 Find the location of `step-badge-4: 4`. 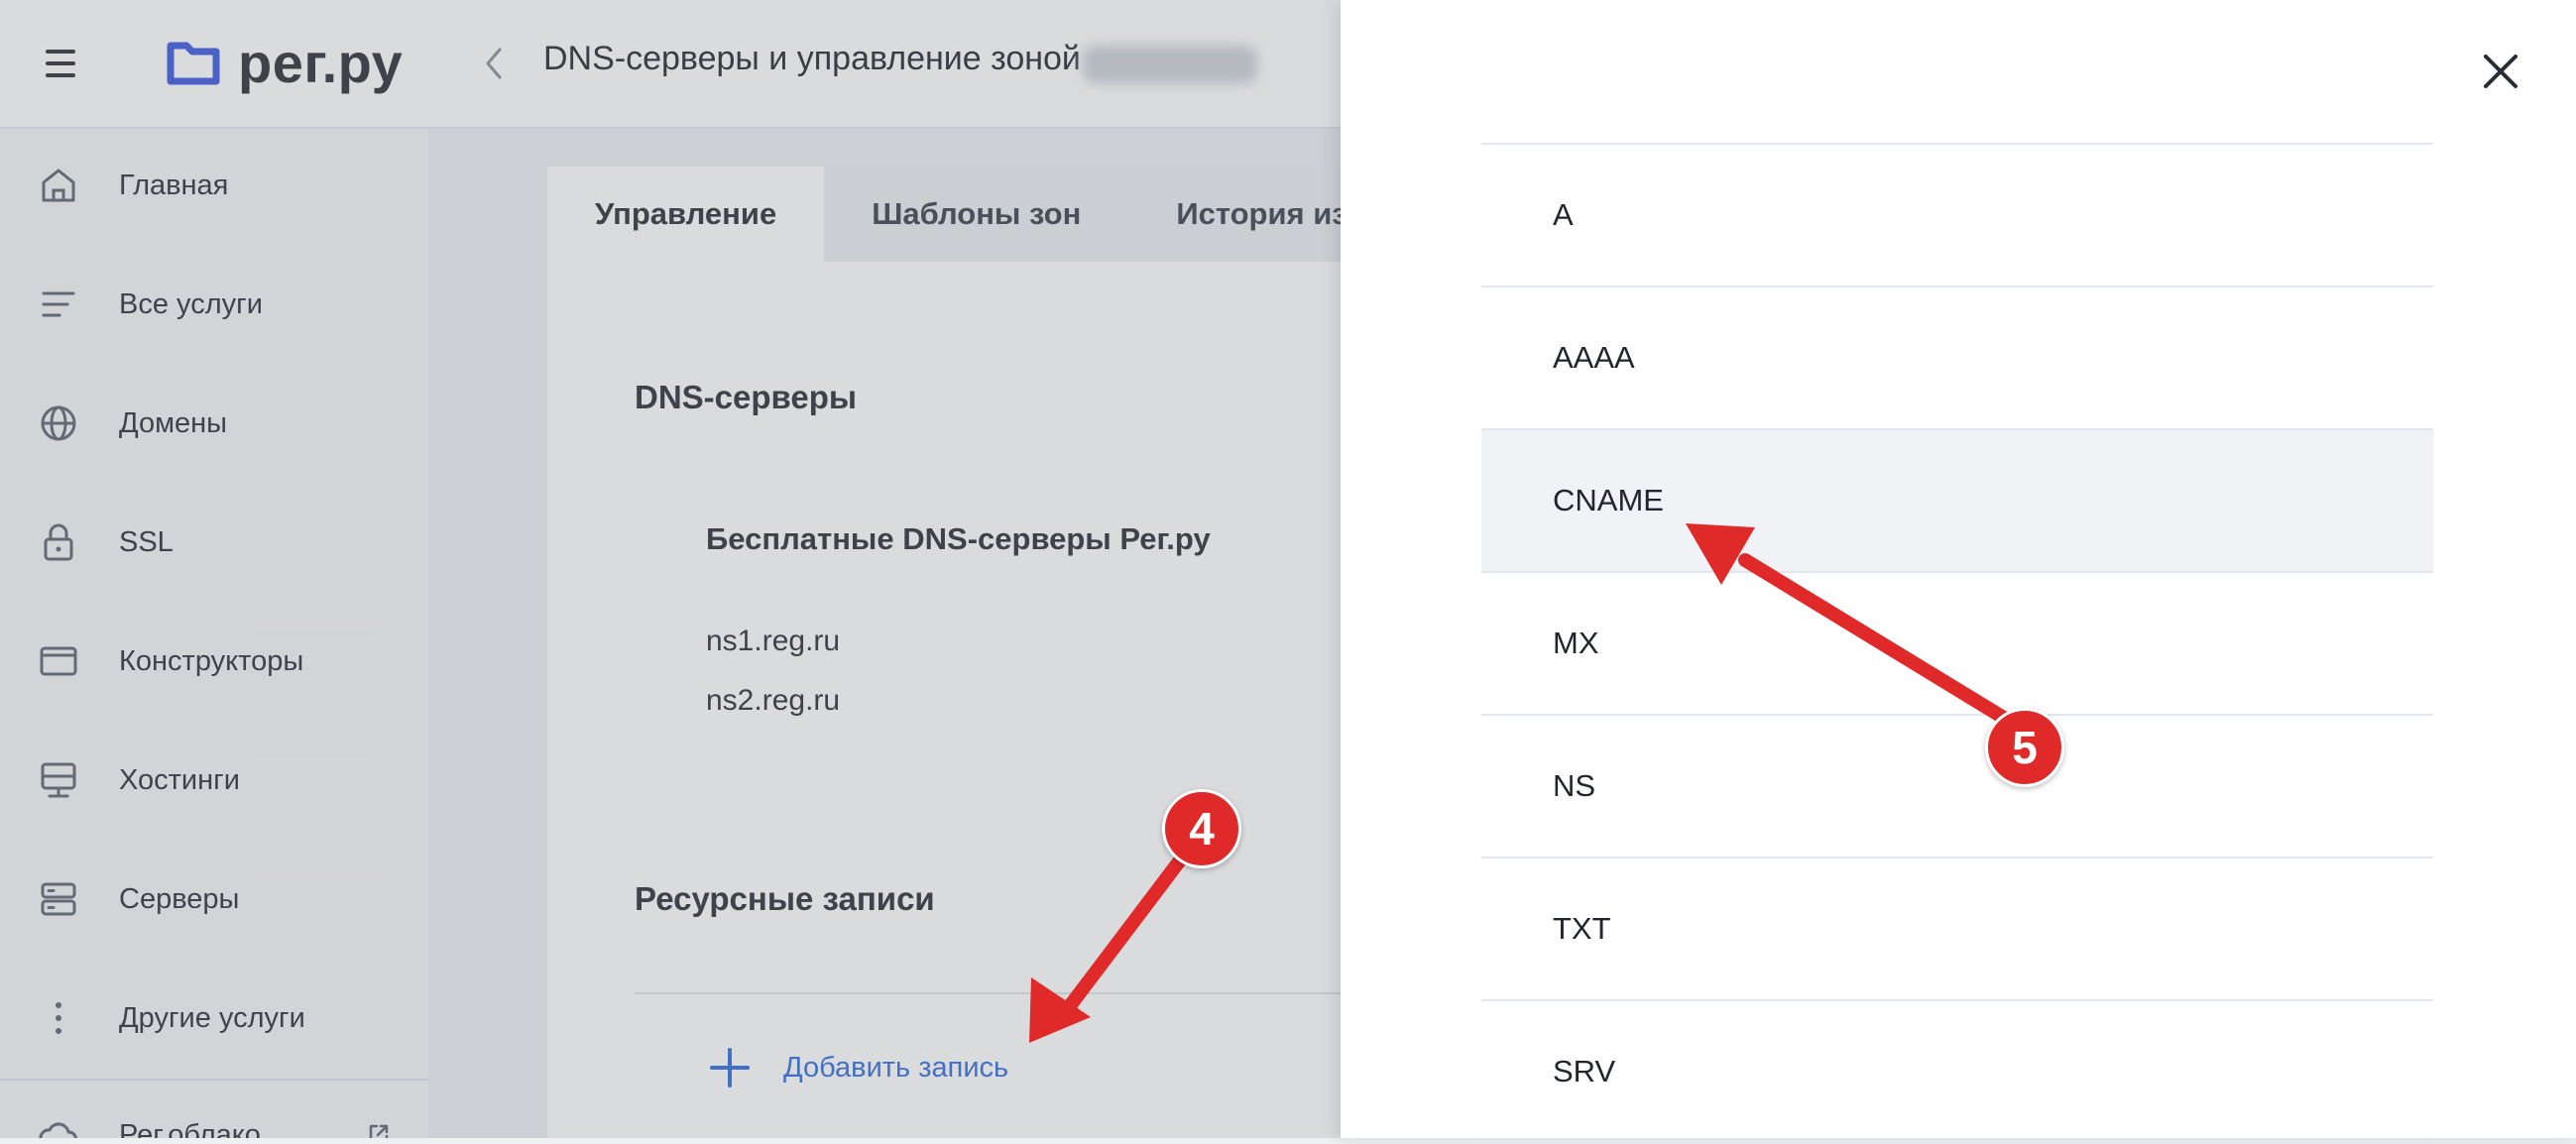

step-badge-4: 4 is located at coordinates (1201, 828).